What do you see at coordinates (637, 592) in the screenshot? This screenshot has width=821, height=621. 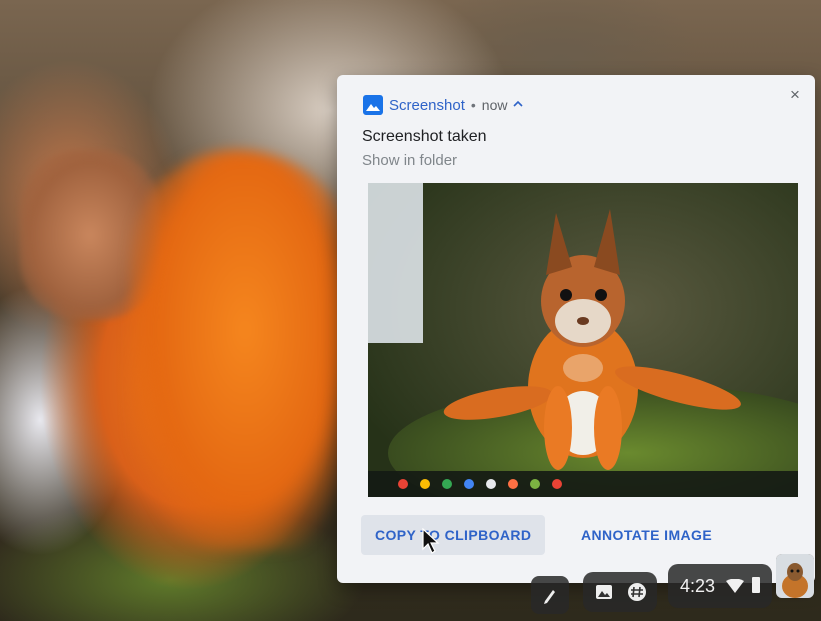 I see `hashtag-icon` at bounding box center [637, 592].